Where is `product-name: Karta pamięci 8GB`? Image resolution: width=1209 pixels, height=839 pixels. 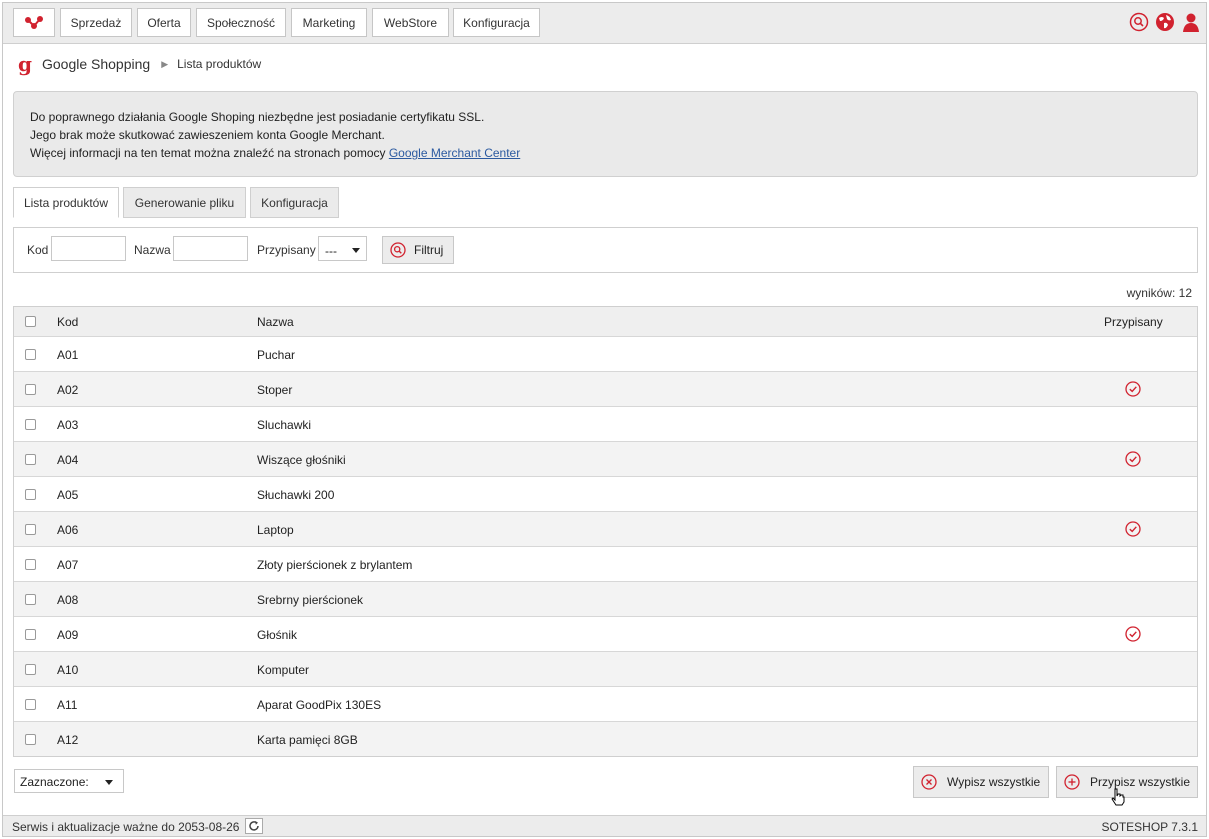
product-name: Karta pamięci 8GB is located at coordinates (307, 740).